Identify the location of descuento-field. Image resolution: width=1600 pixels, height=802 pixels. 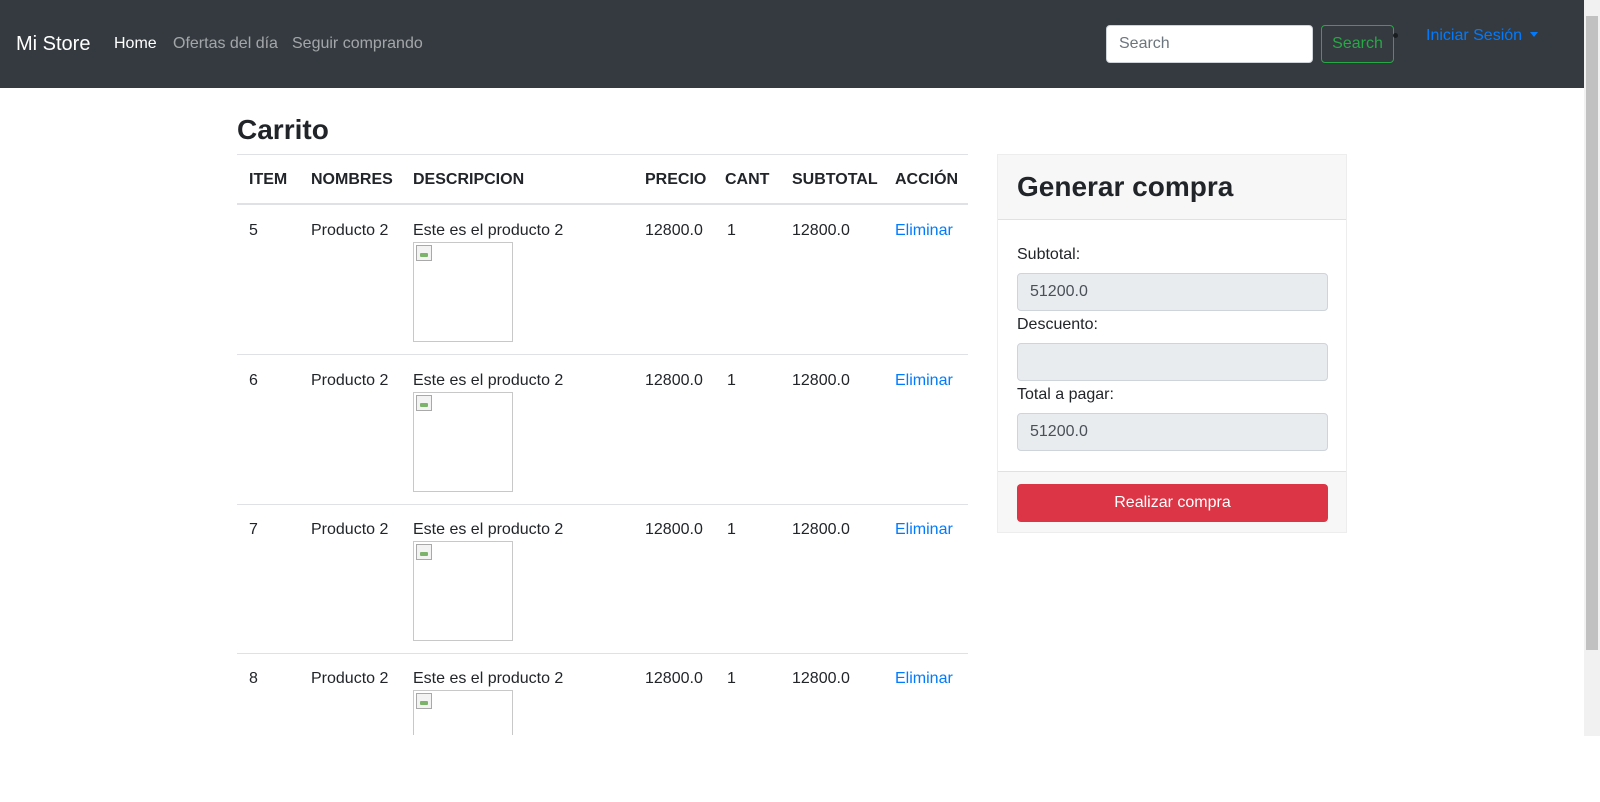
(1172, 362).